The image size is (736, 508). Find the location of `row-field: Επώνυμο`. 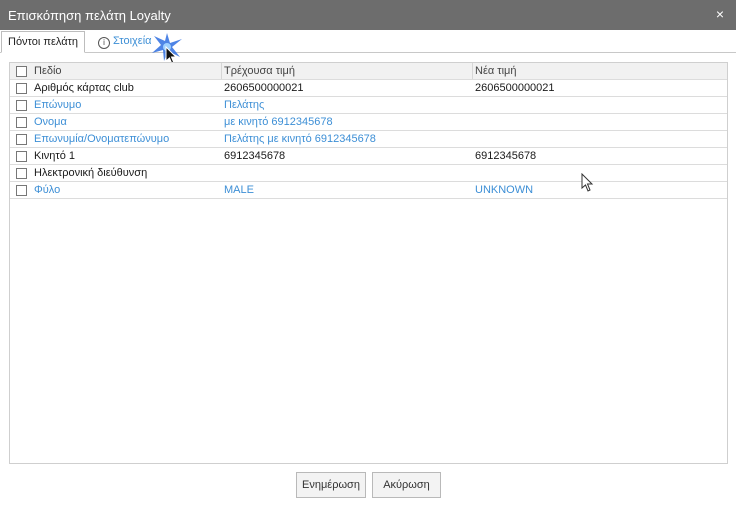

row-field: Επώνυμο is located at coordinates (58, 105).